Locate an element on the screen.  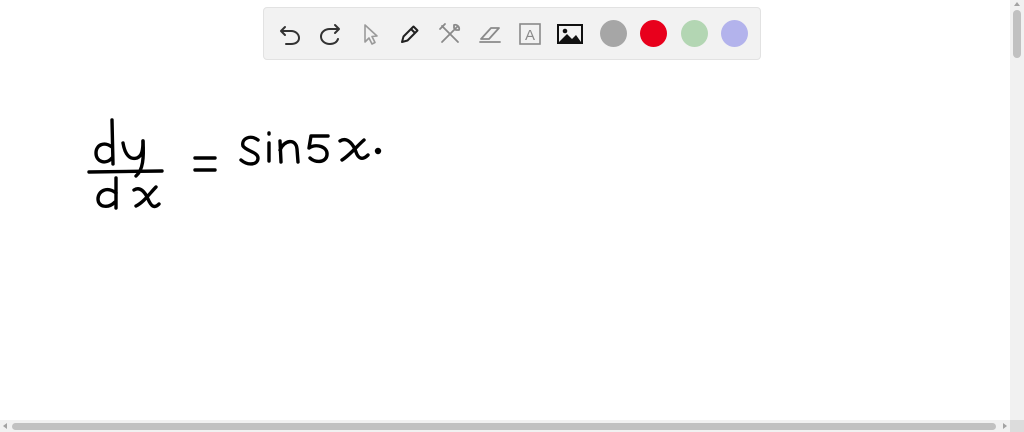
scroll-left-arrow-icon is located at coordinates (5, 426).